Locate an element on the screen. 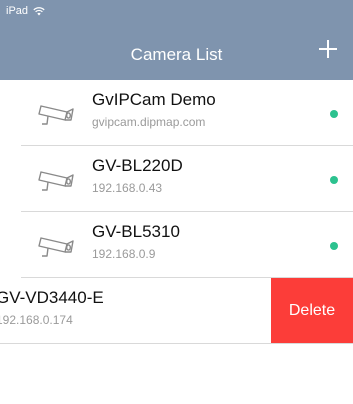 This screenshot has height=404, width=353. status-bar: iPad is located at coordinates (176, 11).